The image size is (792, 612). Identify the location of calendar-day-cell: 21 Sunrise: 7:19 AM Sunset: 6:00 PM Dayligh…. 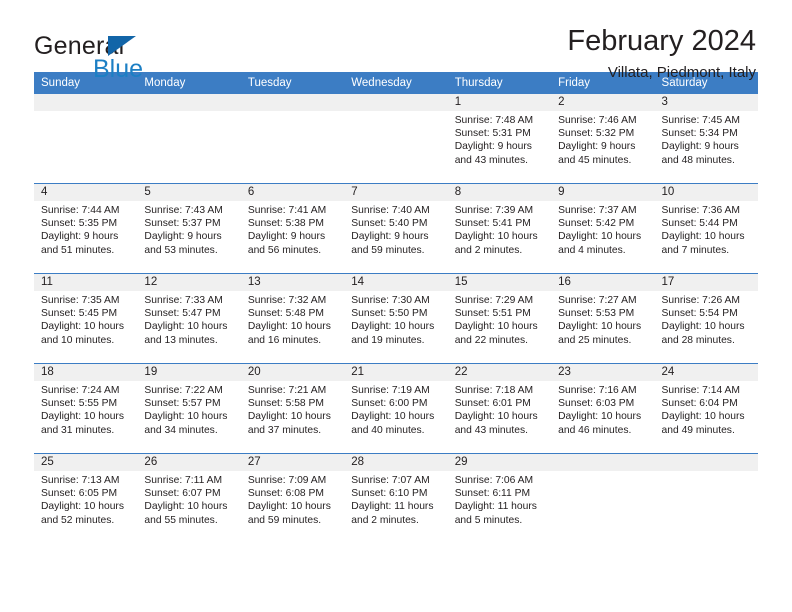
(396, 408).